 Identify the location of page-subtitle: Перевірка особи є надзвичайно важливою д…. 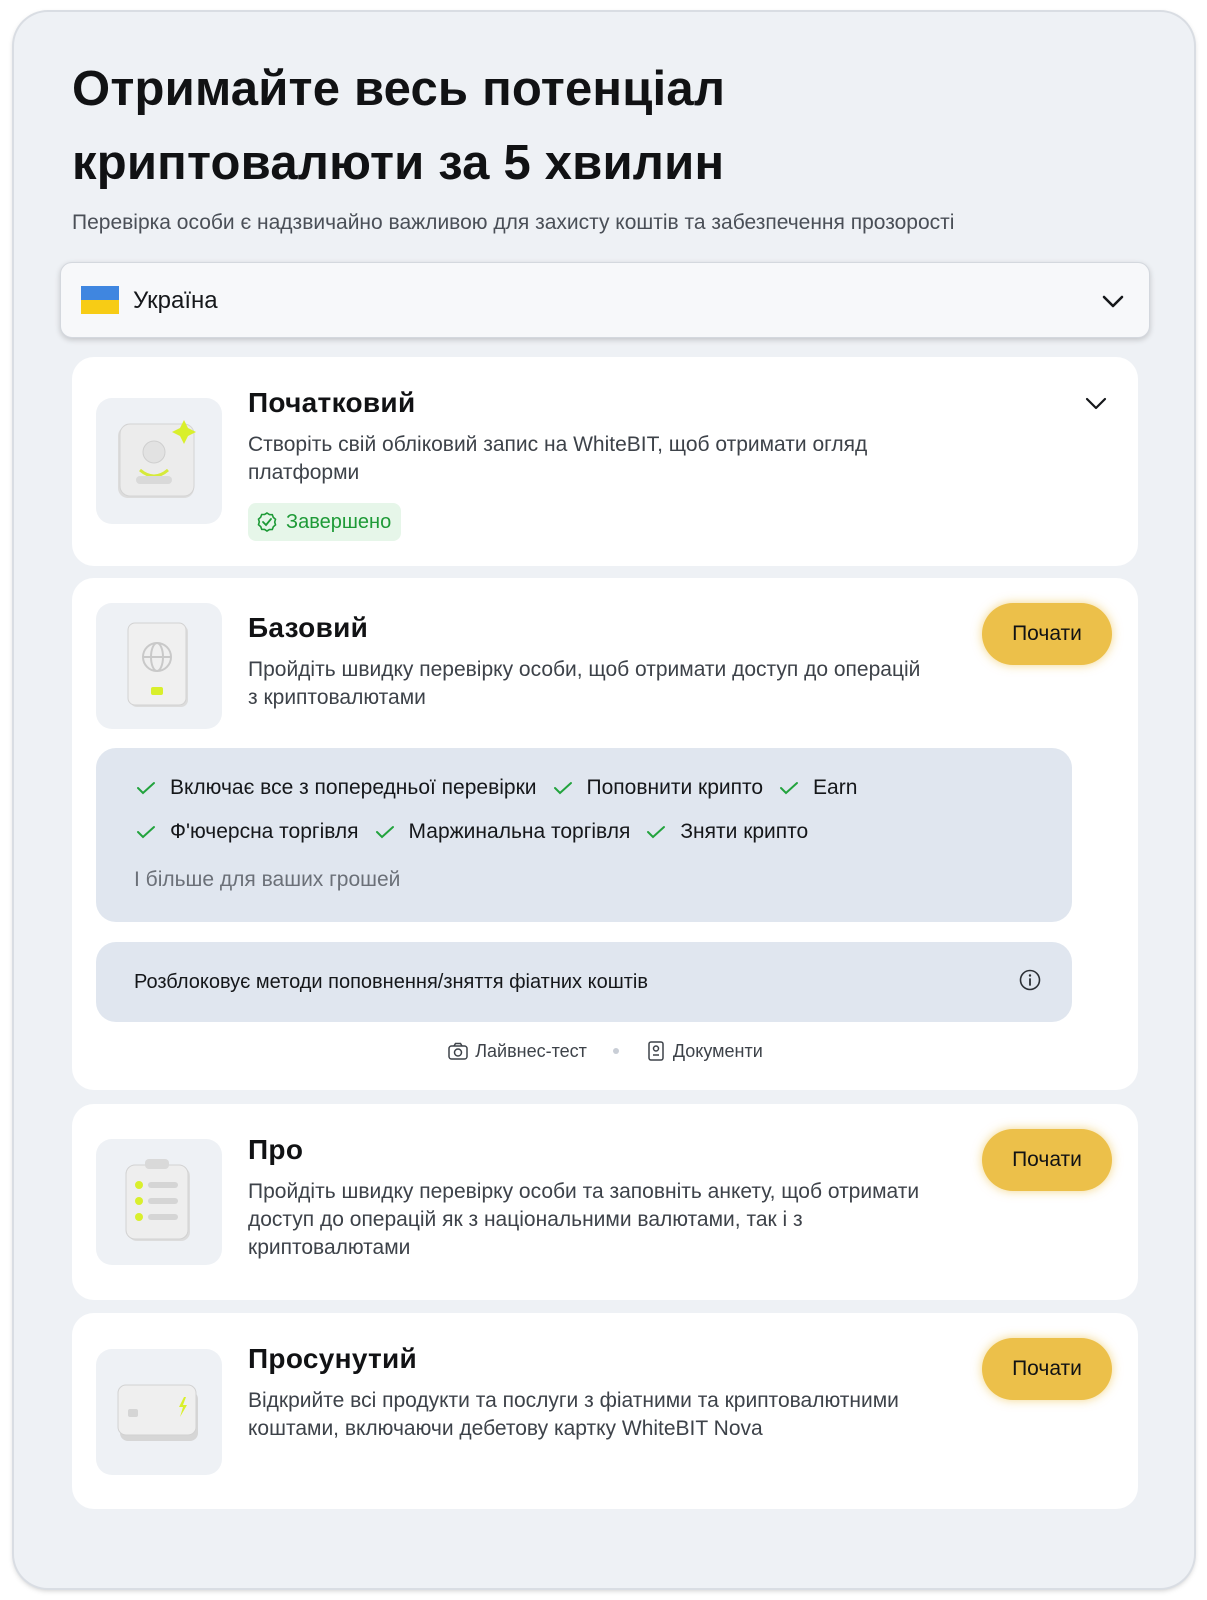
(513, 222).